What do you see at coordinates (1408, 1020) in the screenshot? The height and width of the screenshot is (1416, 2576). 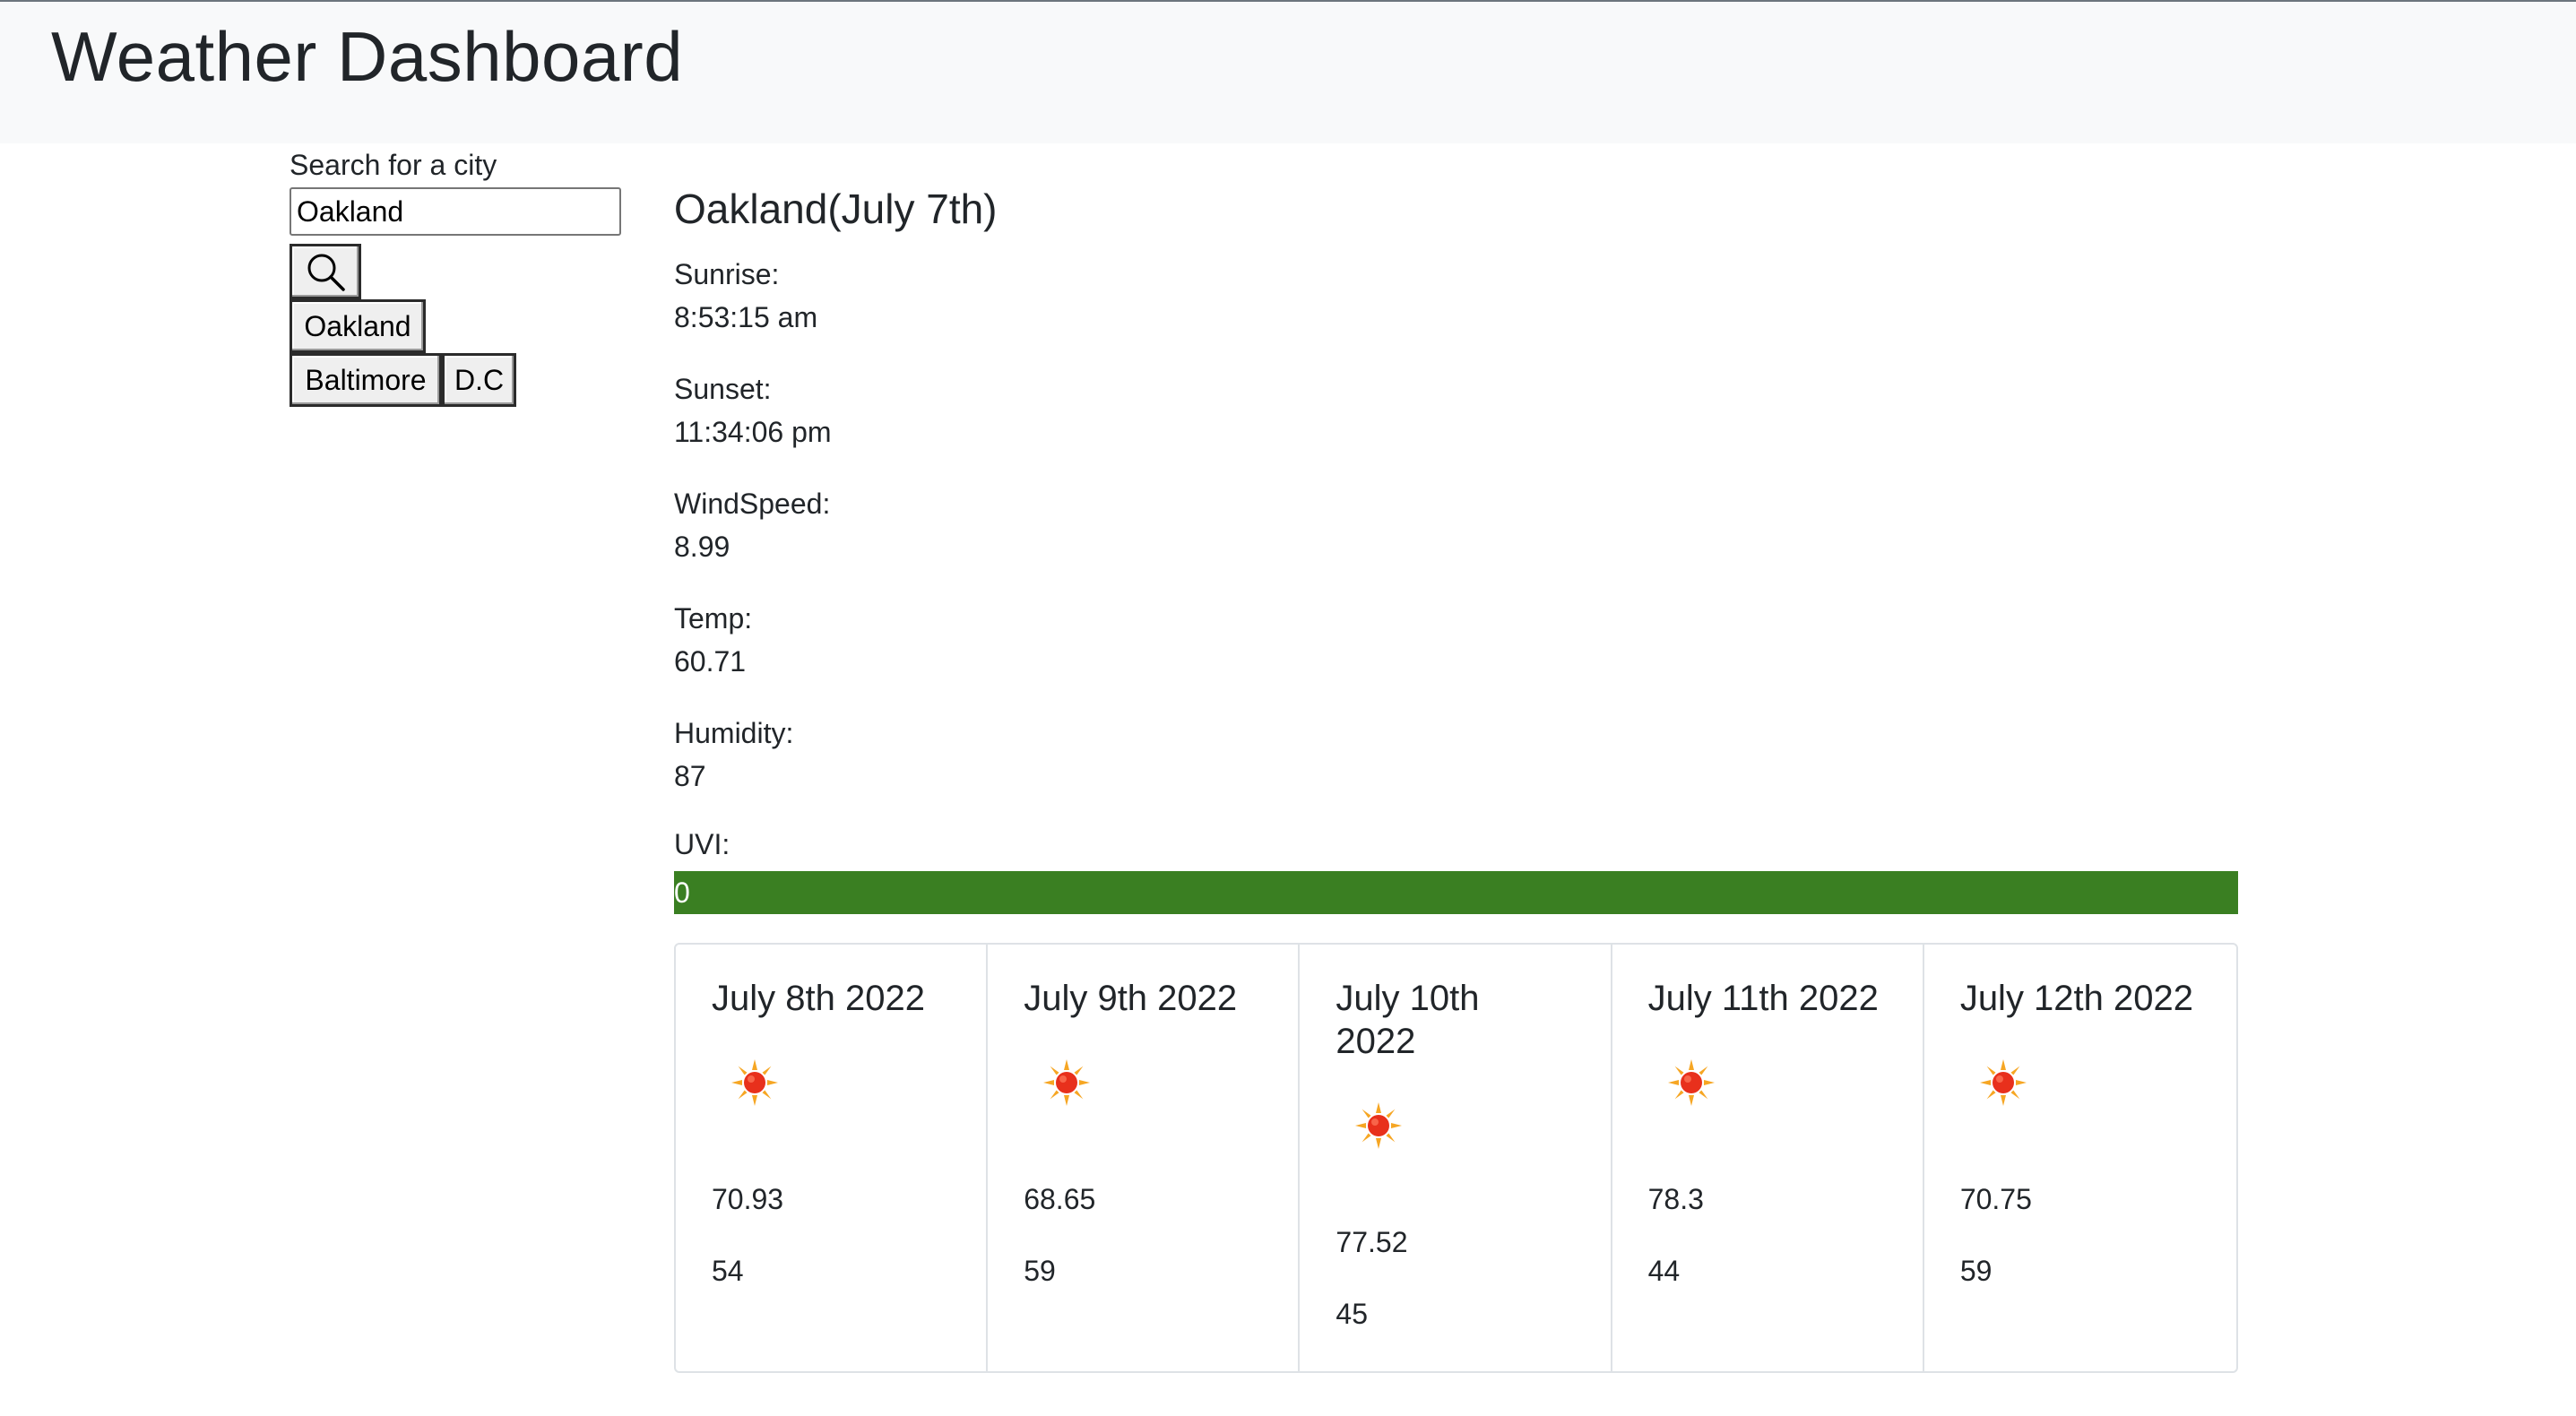 I see `forecast-date: July 10th 2022` at bounding box center [1408, 1020].